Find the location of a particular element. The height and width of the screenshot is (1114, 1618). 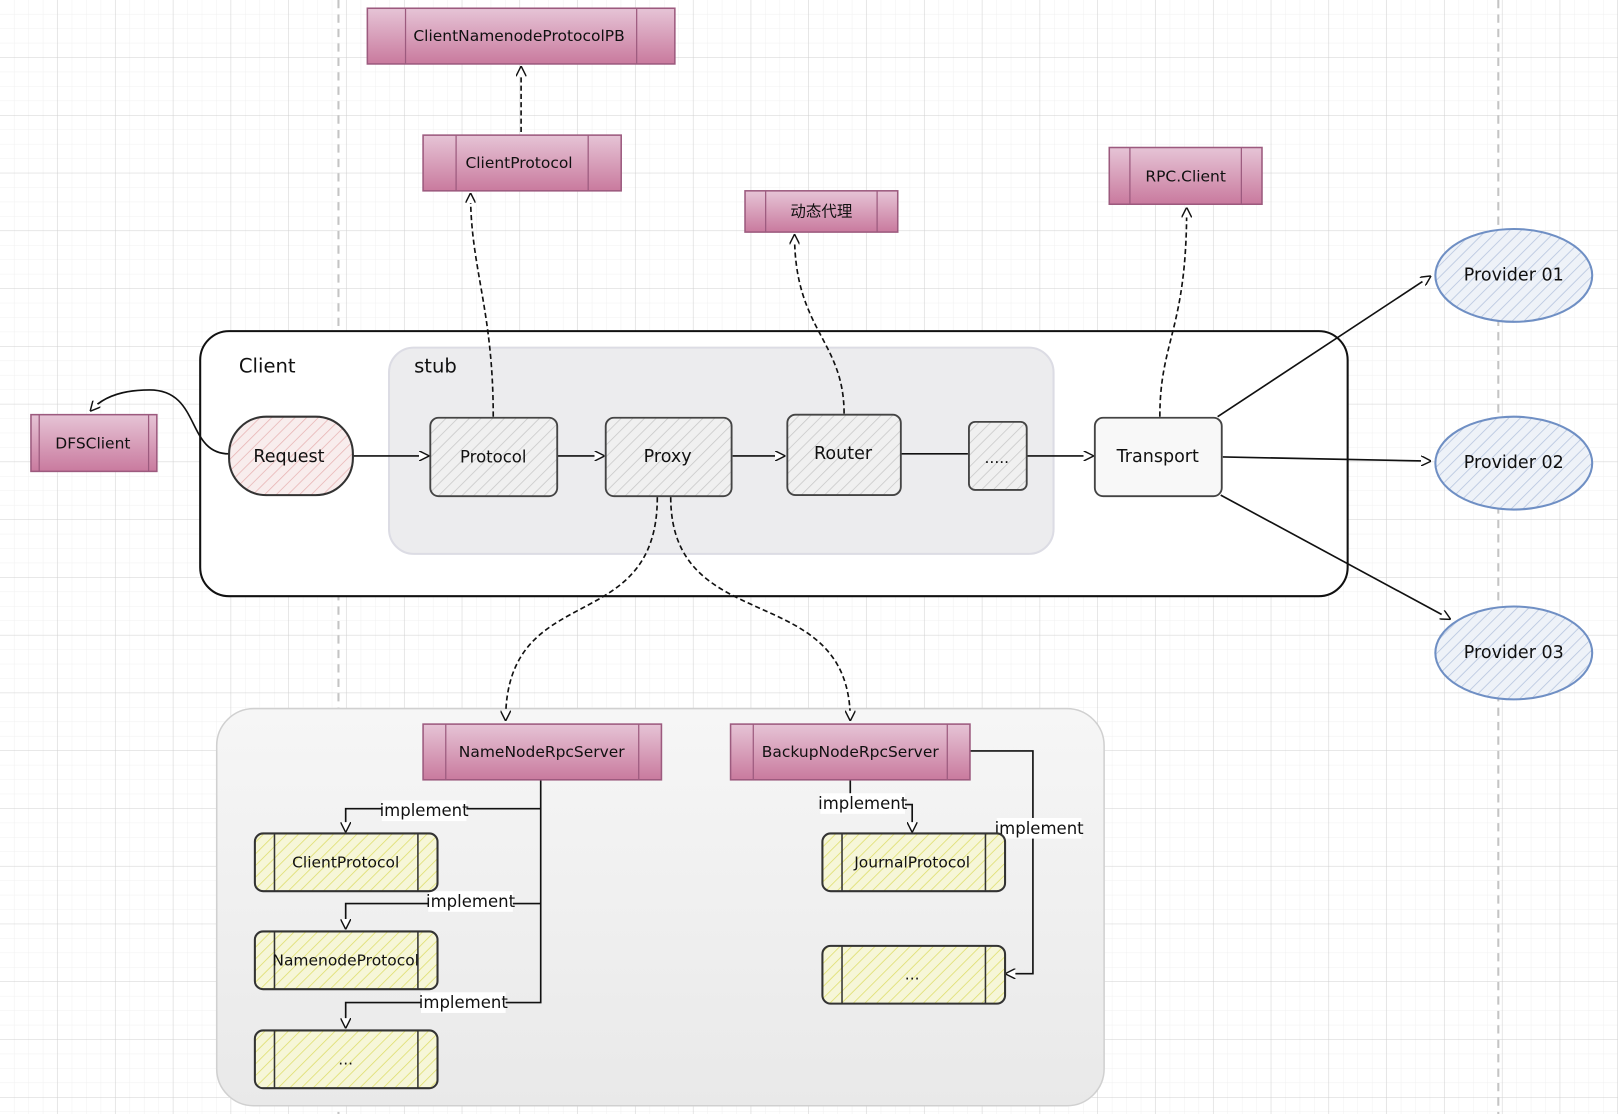

node-namenode-rpc-server: NameNodeRpcServer is located at coordinates (542, 752).